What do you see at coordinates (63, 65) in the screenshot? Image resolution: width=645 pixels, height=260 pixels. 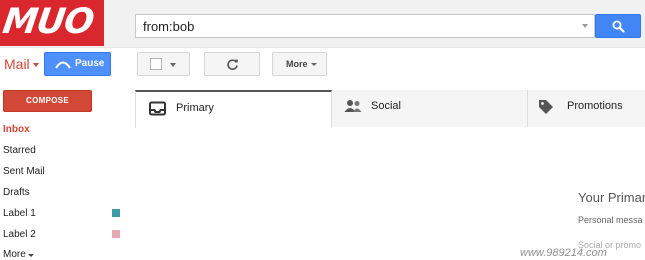 I see `pause-wave-icon` at bounding box center [63, 65].